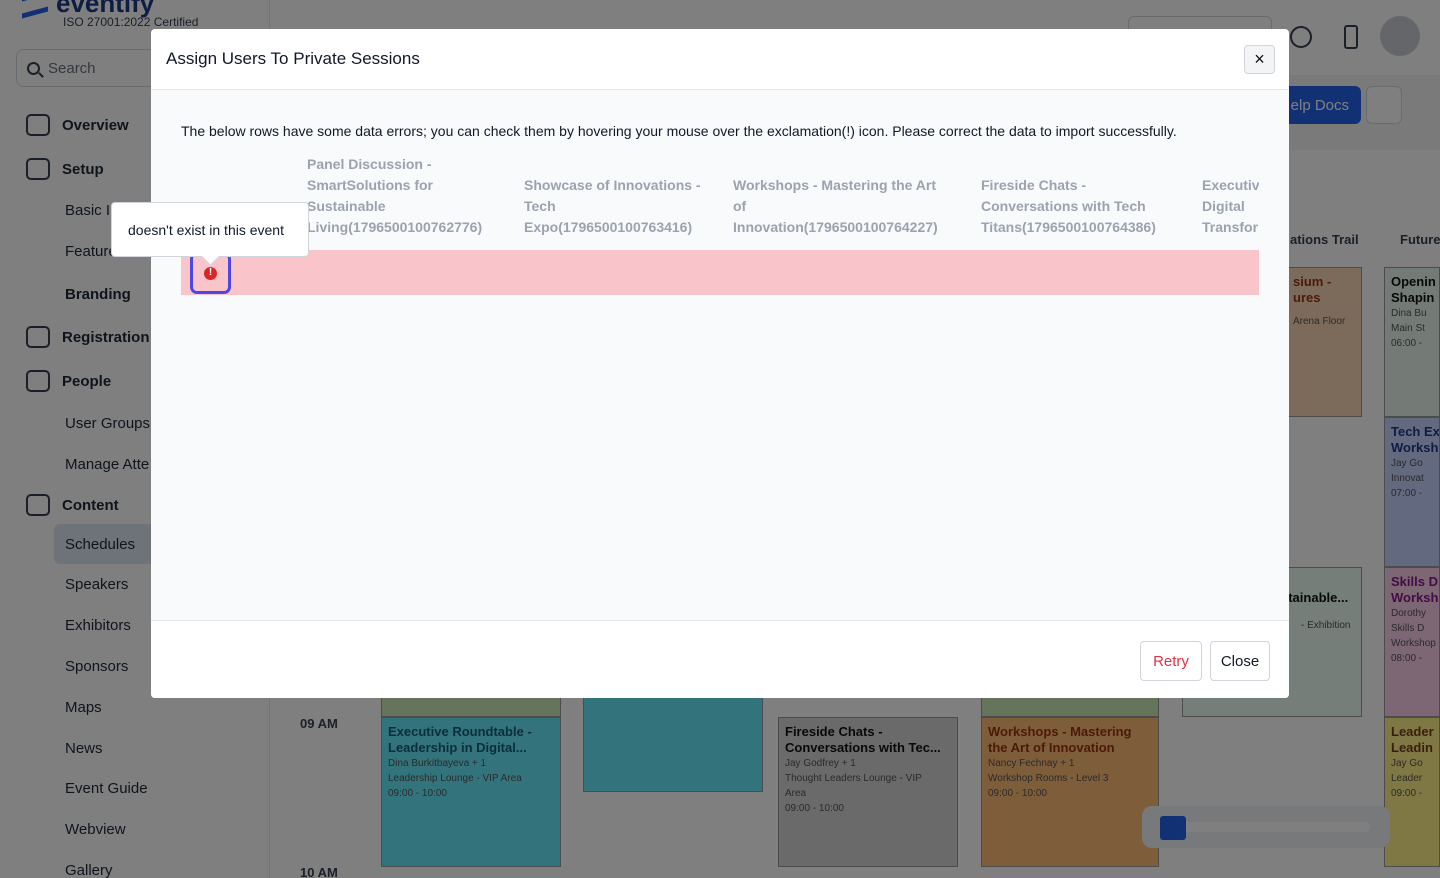 Image resolution: width=1440 pixels, height=878 pixels. I want to click on exclamation-icon: !, so click(210, 273).